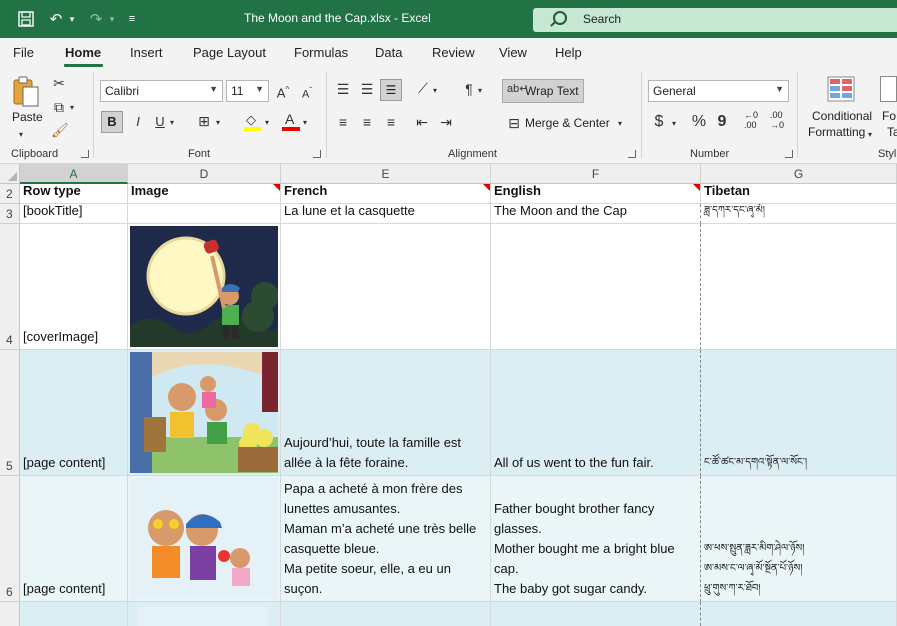  I want to click on cell-d6, so click(204, 539).